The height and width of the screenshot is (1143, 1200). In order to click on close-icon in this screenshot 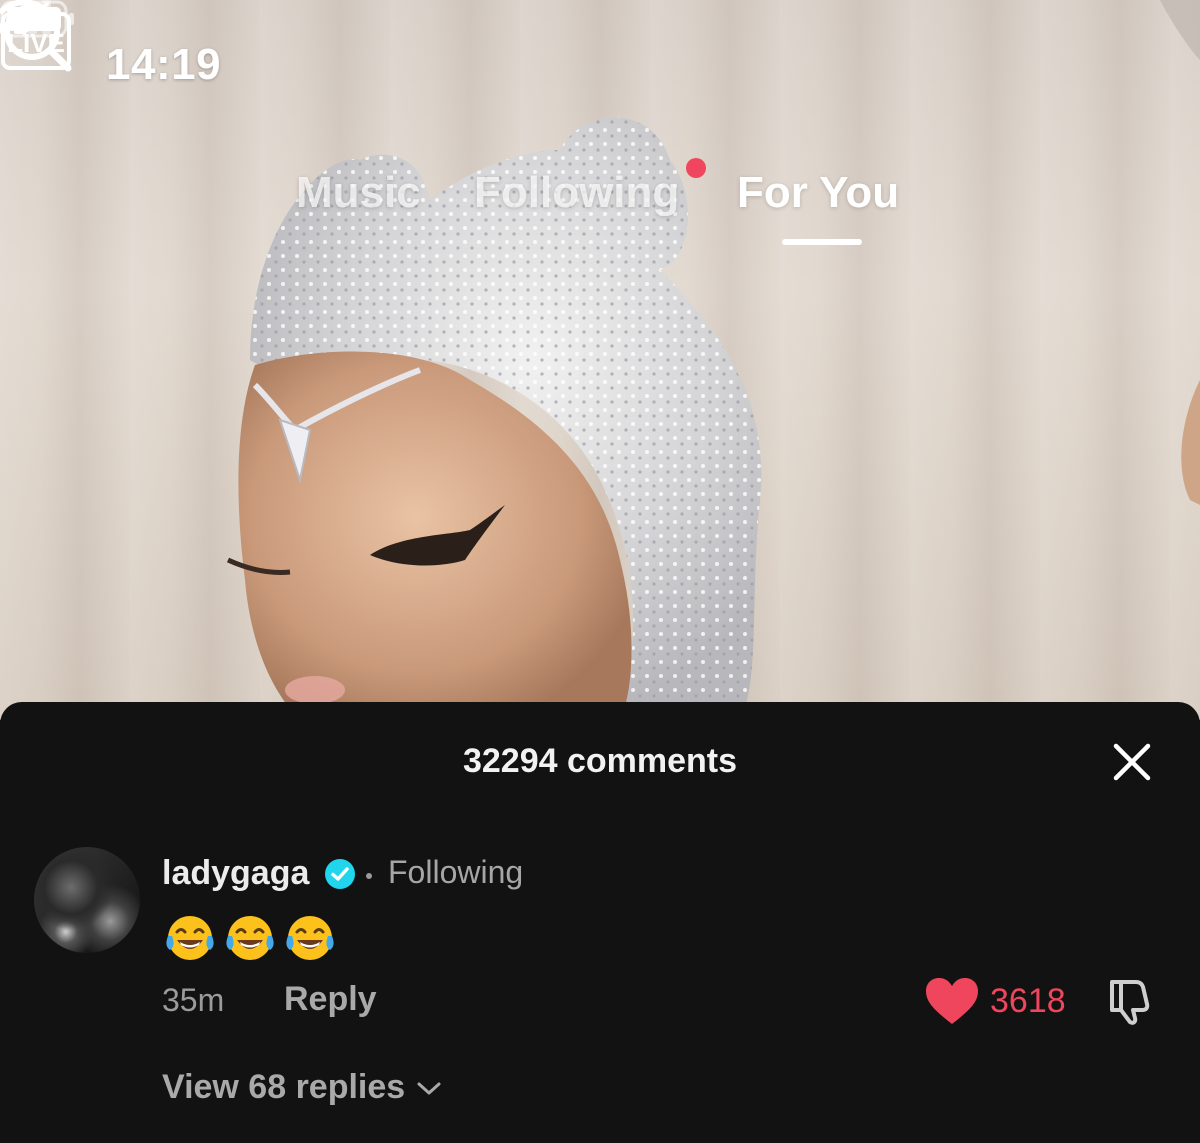, I will do `click(1132, 762)`.